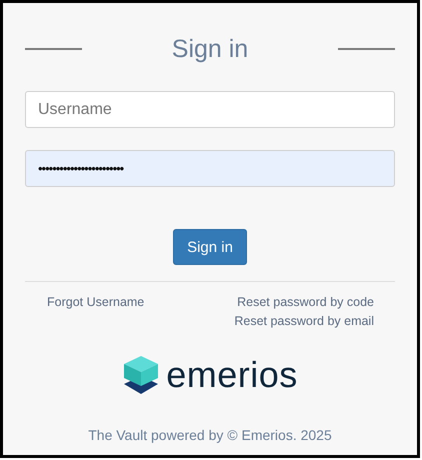 This screenshot has height=460, width=422. Describe the element at coordinates (210, 247) in the screenshot. I see `sign-in-button: Sign in` at that location.